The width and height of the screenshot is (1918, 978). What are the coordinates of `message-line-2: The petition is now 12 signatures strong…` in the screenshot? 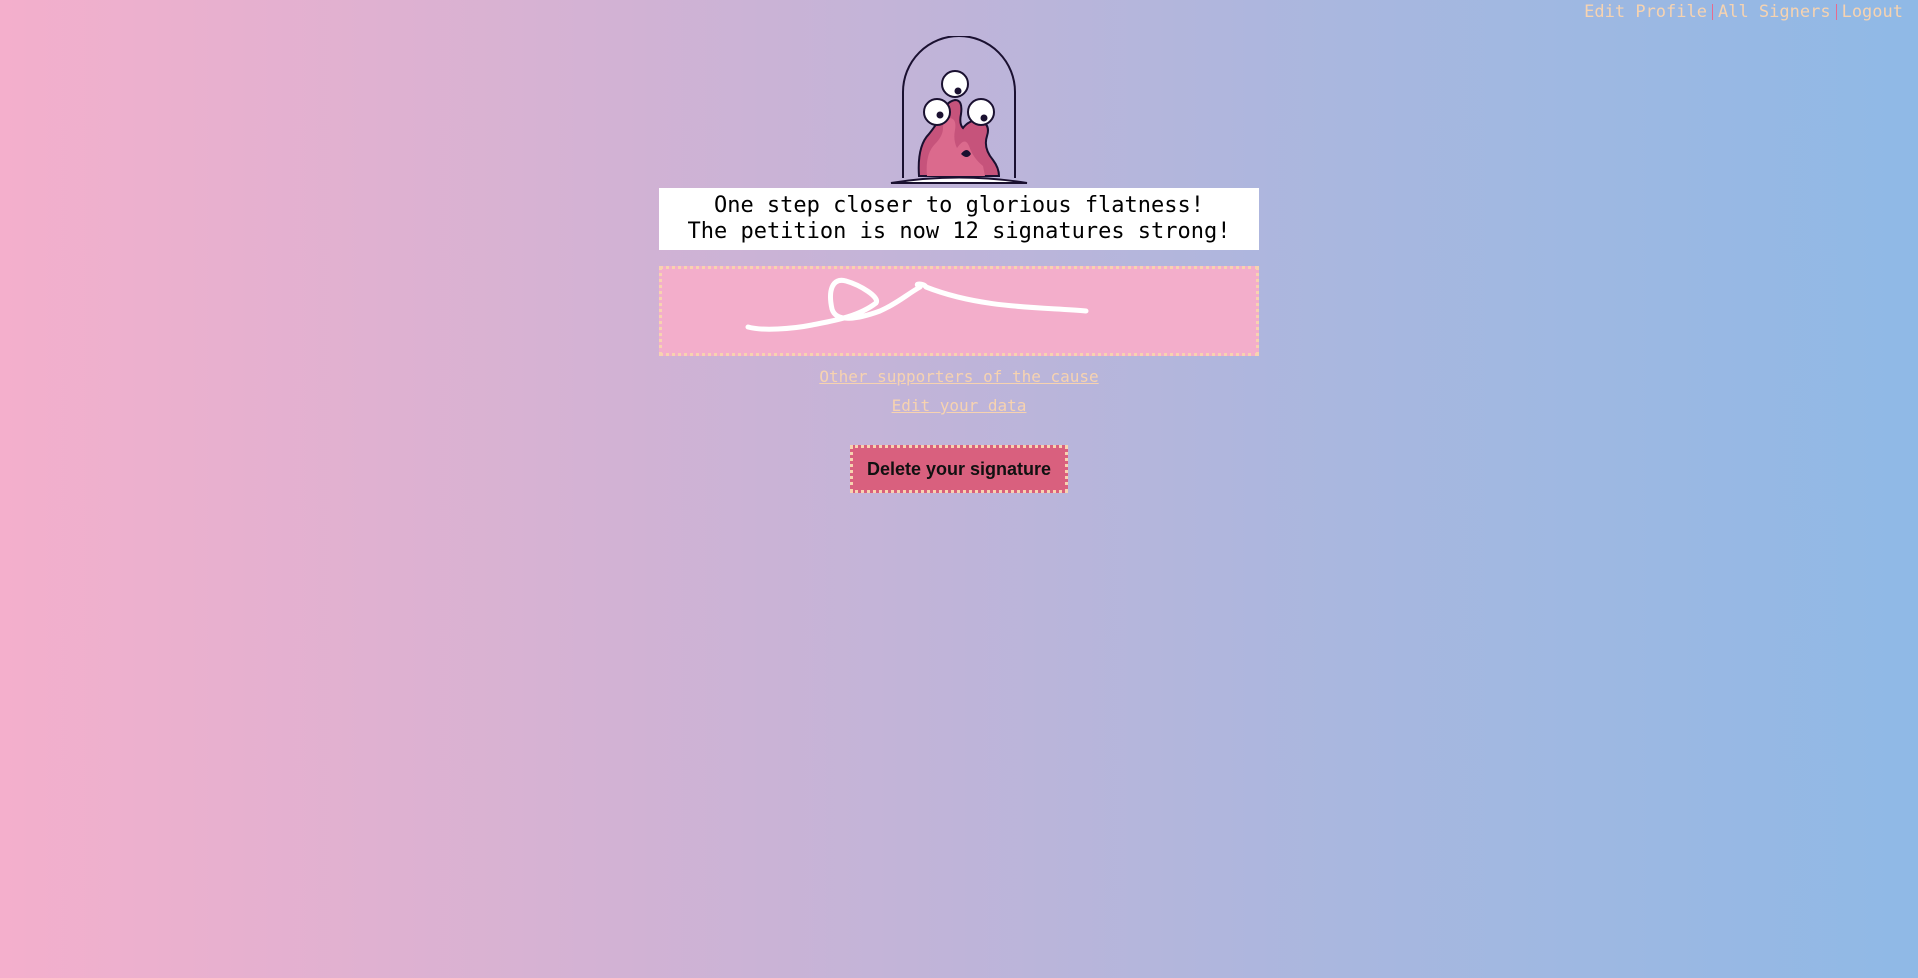 It's located at (959, 231).